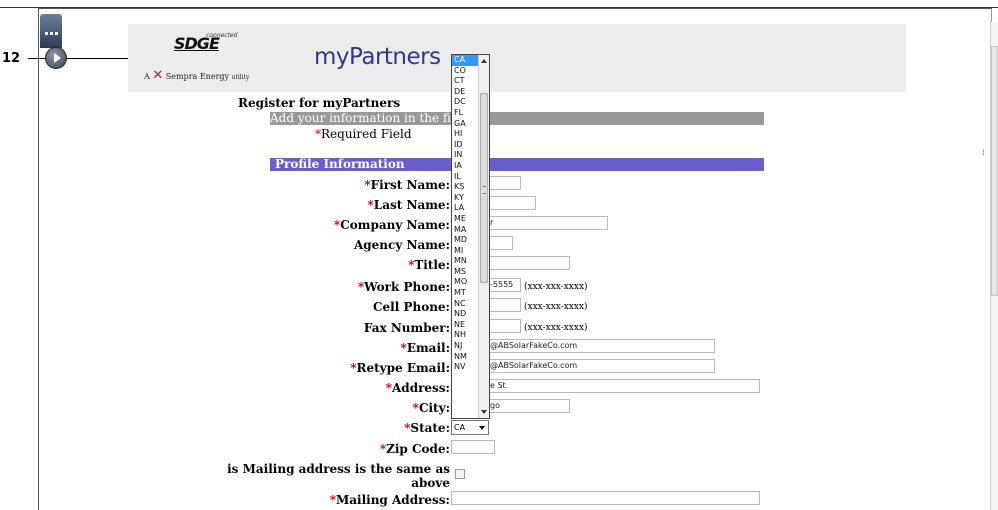 The image size is (998, 510). I want to click on mailing-same-label: is Mailing address is the same as, so click(338, 469).